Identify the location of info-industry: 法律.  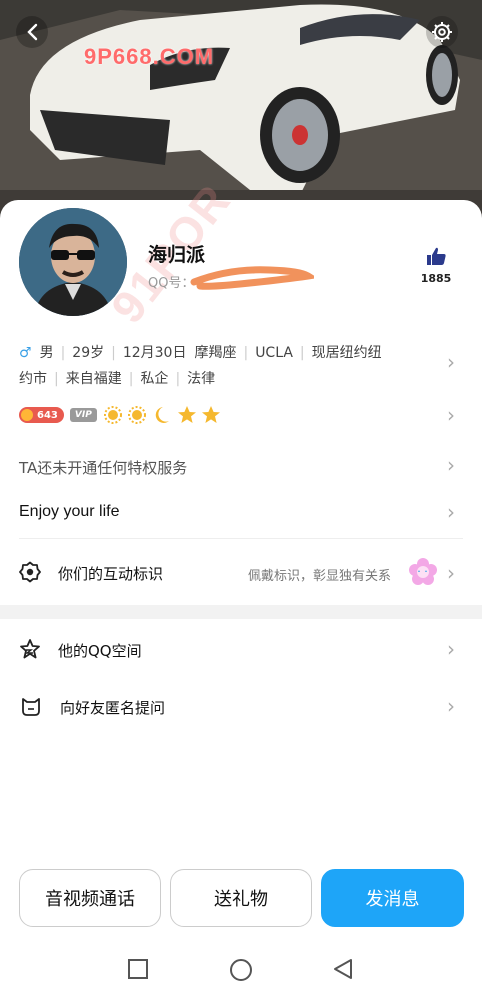
(201, 379).